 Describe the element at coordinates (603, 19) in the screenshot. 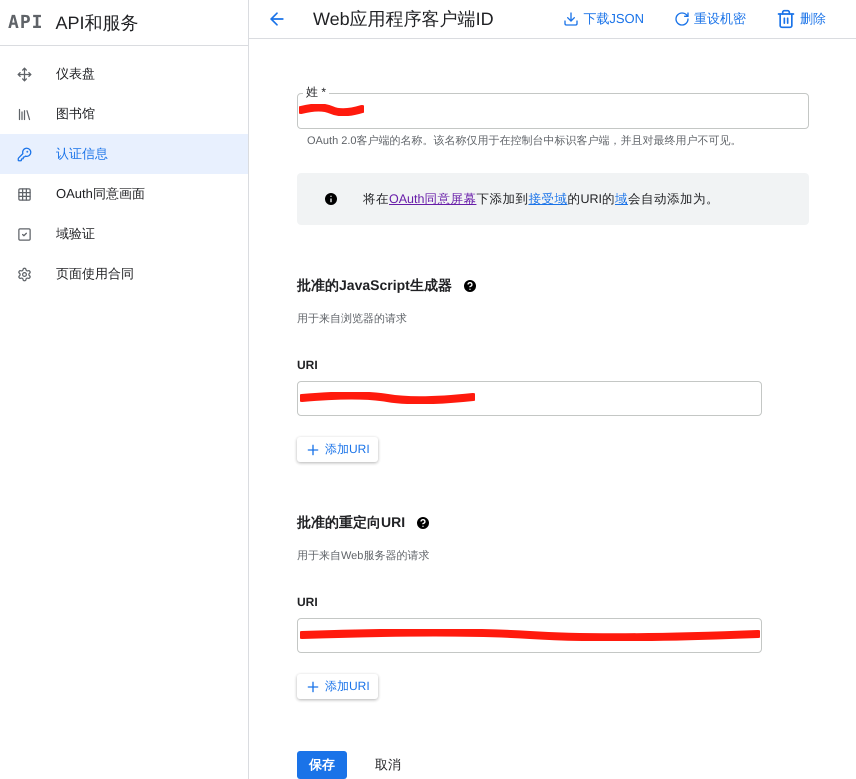

I see `download-button: 下载JSON` at that location.